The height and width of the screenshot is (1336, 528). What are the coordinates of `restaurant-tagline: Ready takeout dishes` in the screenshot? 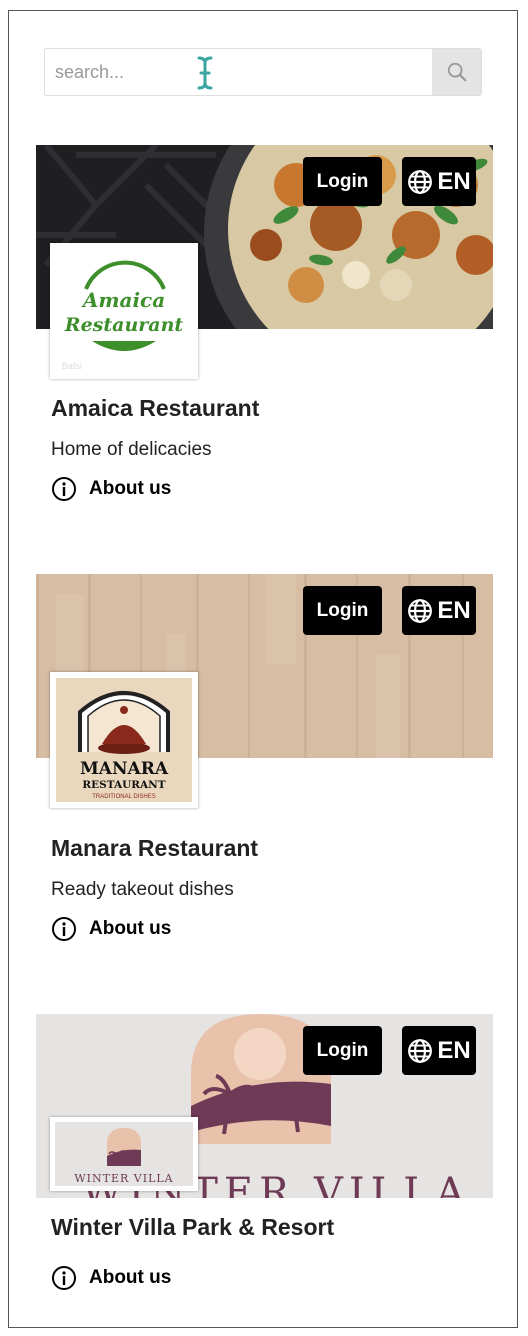 It's located at (142, 889).